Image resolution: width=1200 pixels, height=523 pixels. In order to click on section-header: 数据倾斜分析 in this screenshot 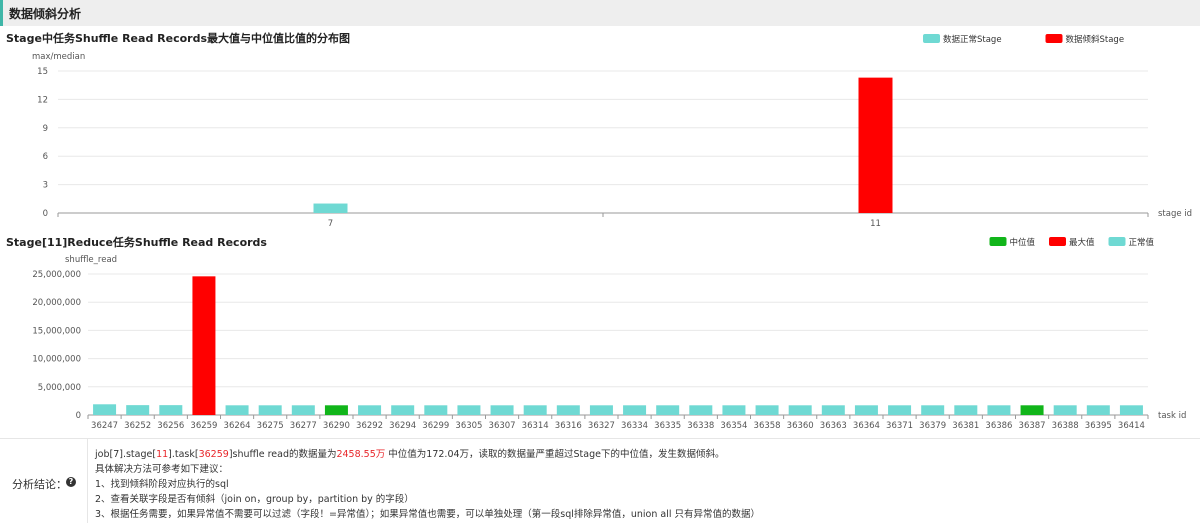, I will do `click(600, 13)`.